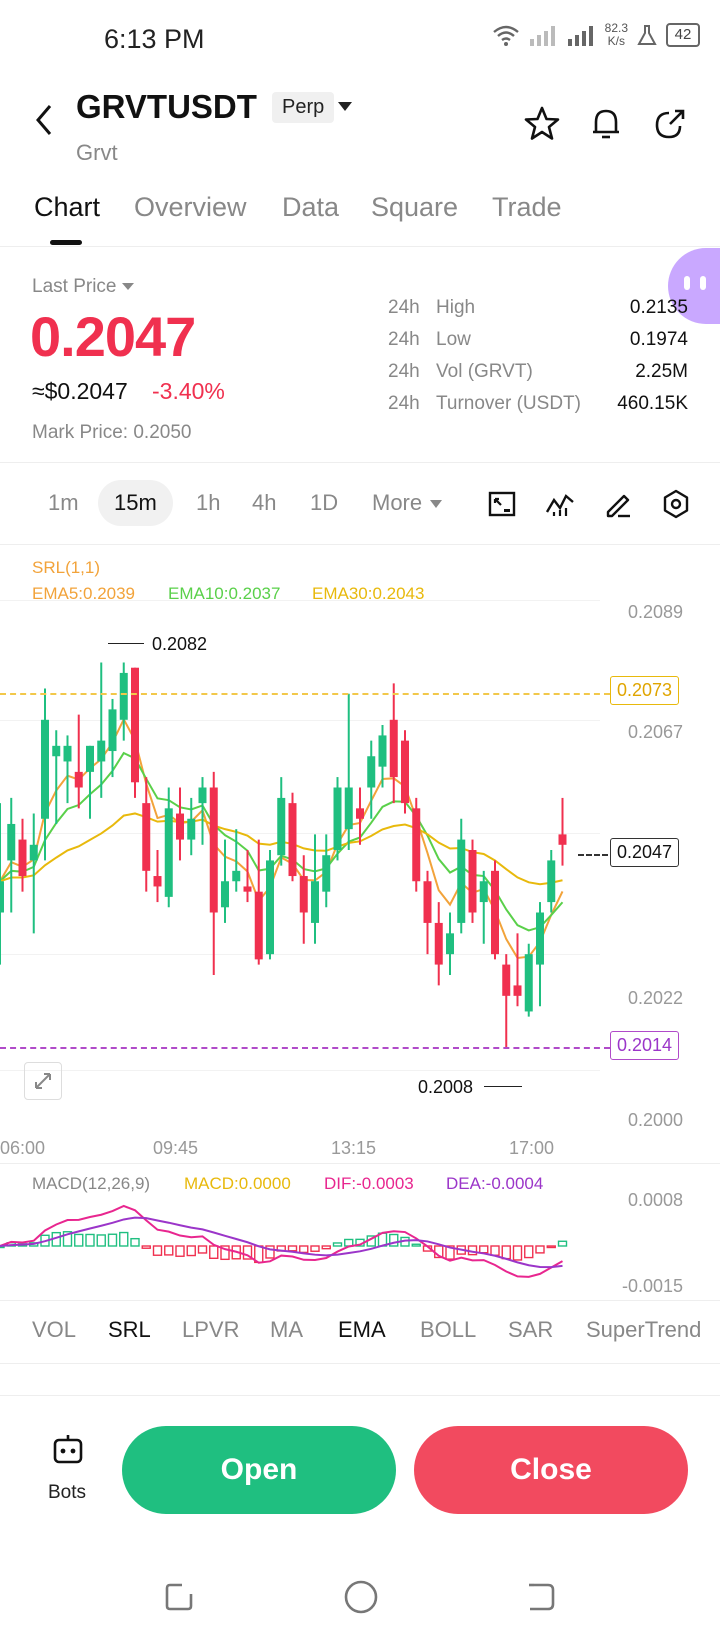  I want to click on indicator-srl: SRL, so click(129, 1330).